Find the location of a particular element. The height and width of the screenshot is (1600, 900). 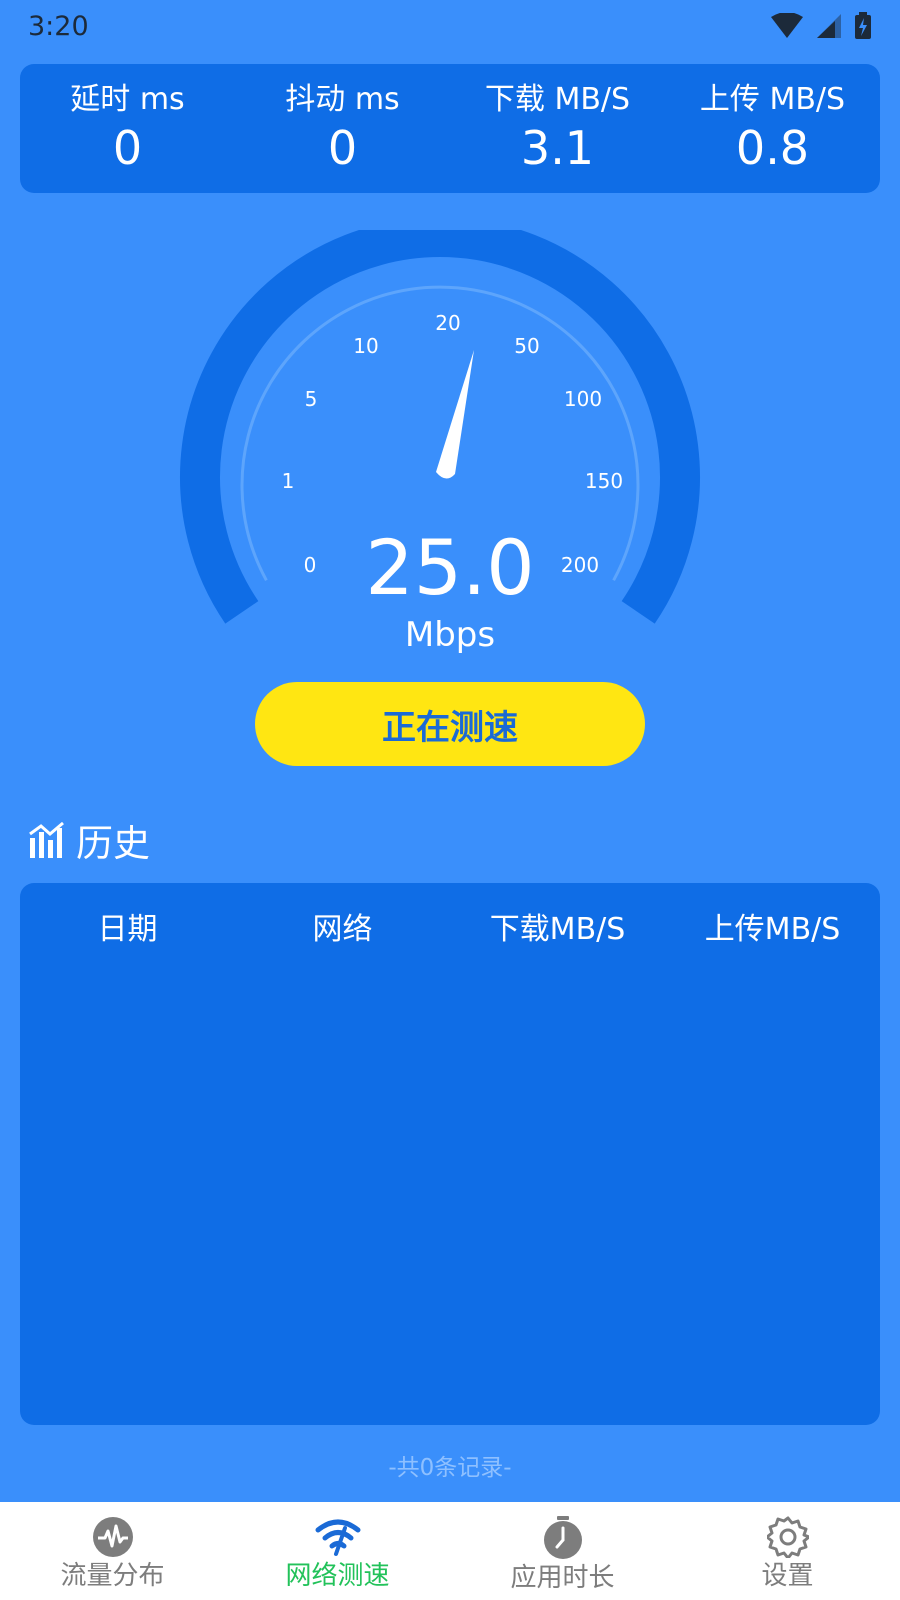

speed-stats-card: 延时 ms 0 抖动 ms 0 下载 MB/S 3.1 上传 MB/S 0.8 is located at coordinates (450, 128).